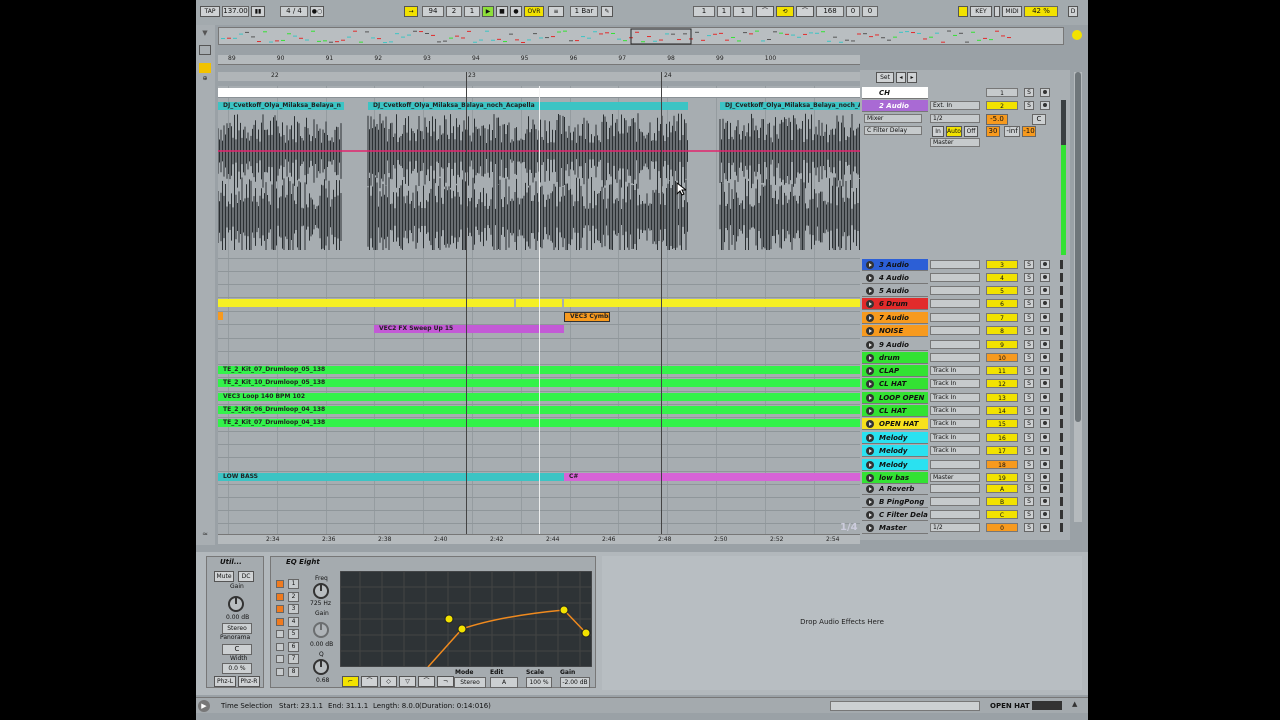 This screenshot has width=1280, height=720. Describe the element at coordinates (912, 77) in the screenshot. I see `next-locator-icon: ▸` at that location.